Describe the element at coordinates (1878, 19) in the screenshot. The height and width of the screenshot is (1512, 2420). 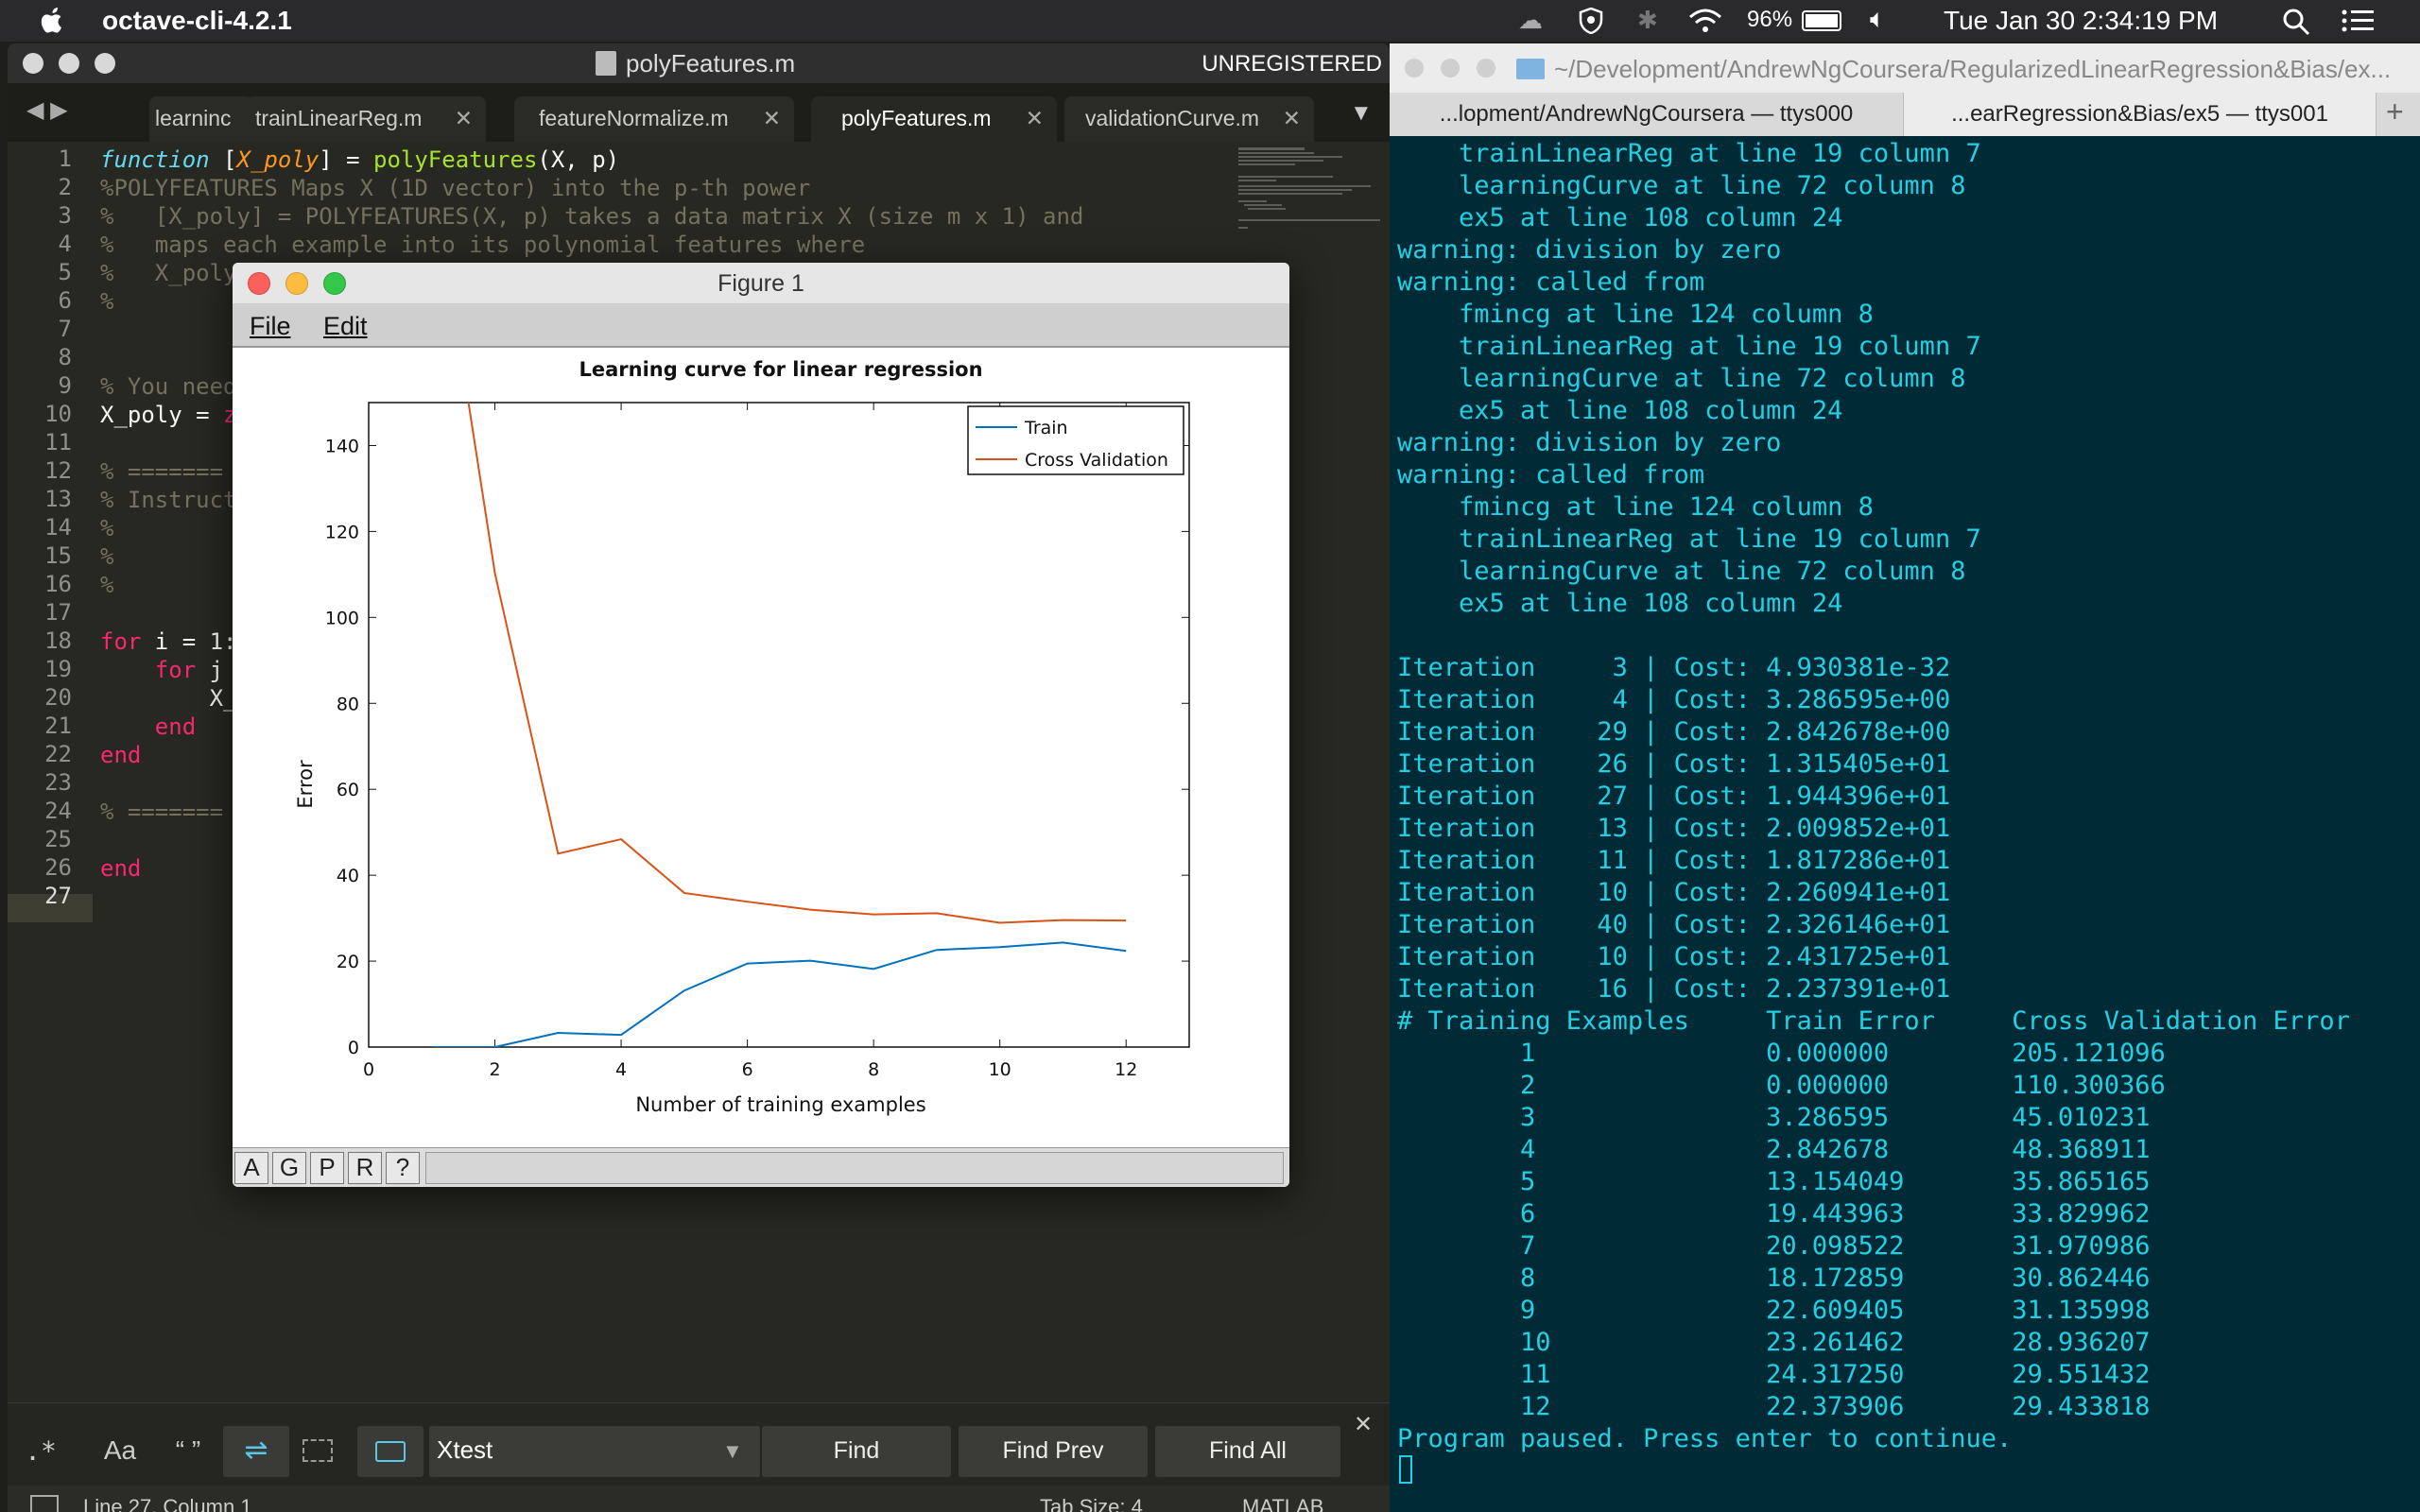
I see `volume-icon: 🔈︎` at that location.